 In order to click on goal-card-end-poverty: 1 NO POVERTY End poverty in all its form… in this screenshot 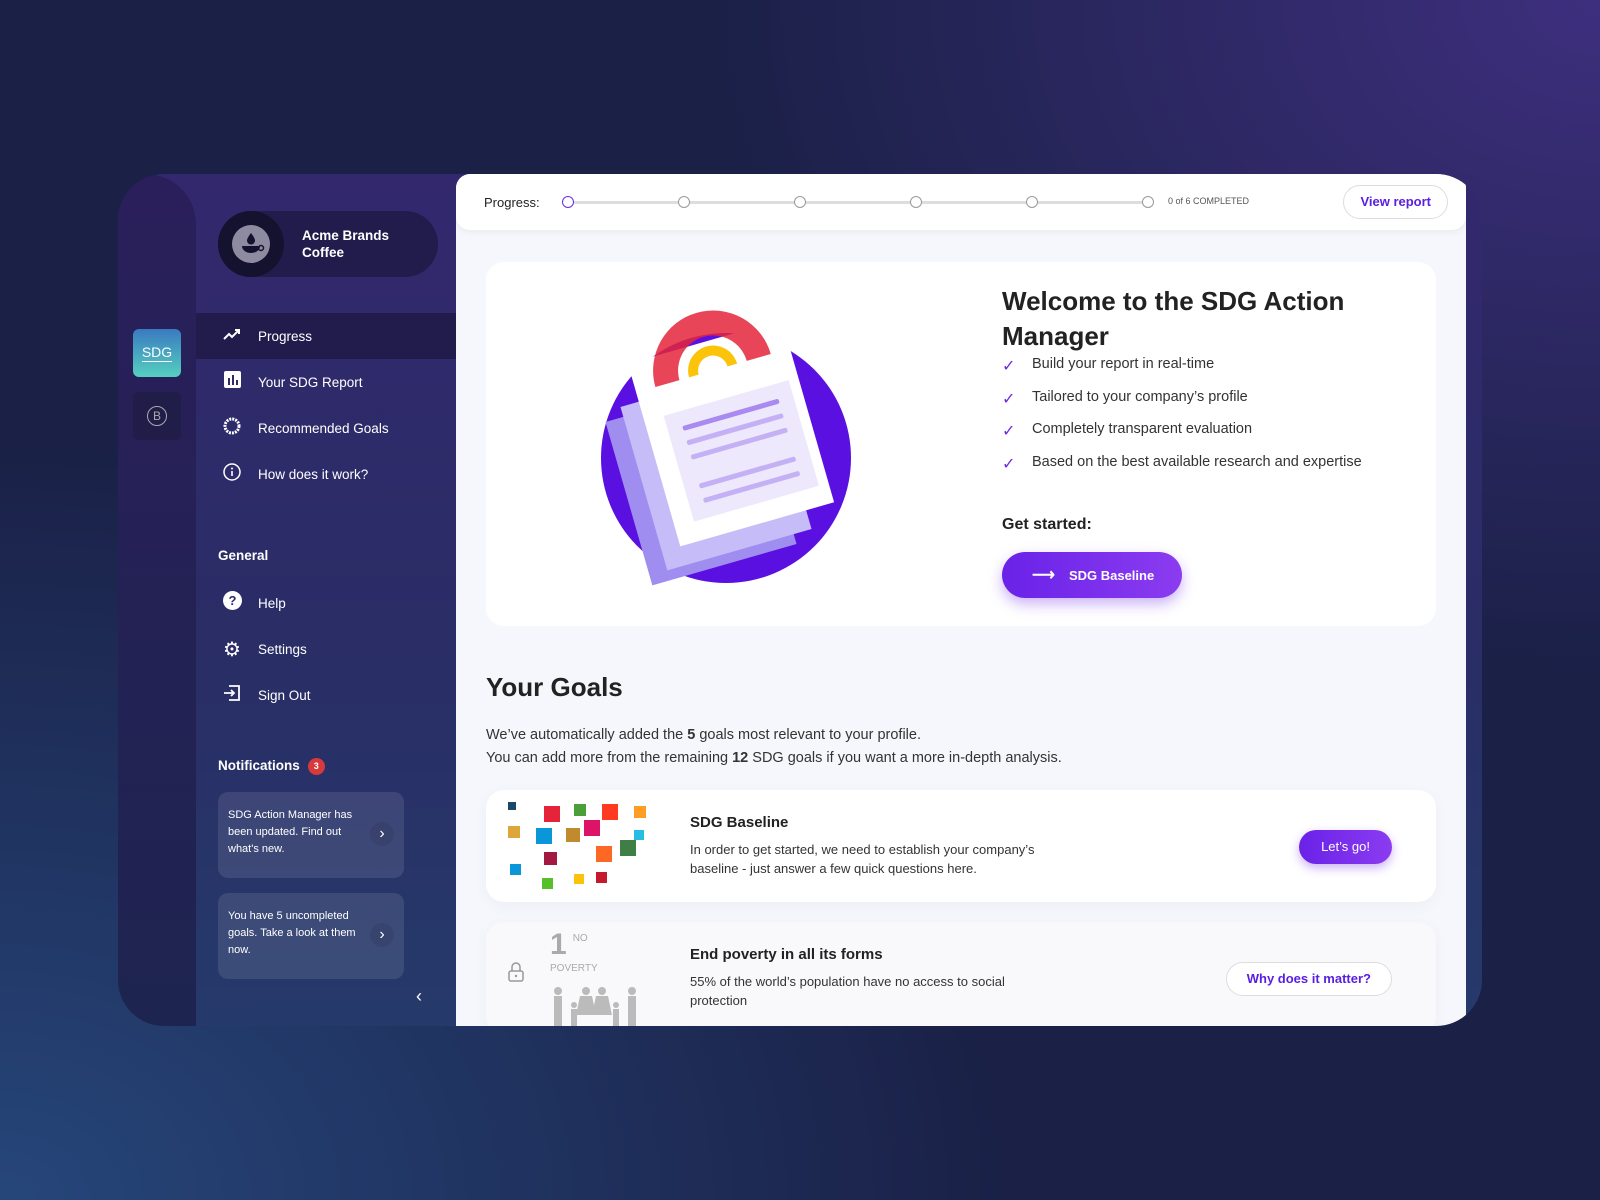, I will do `click(961, 974)`.